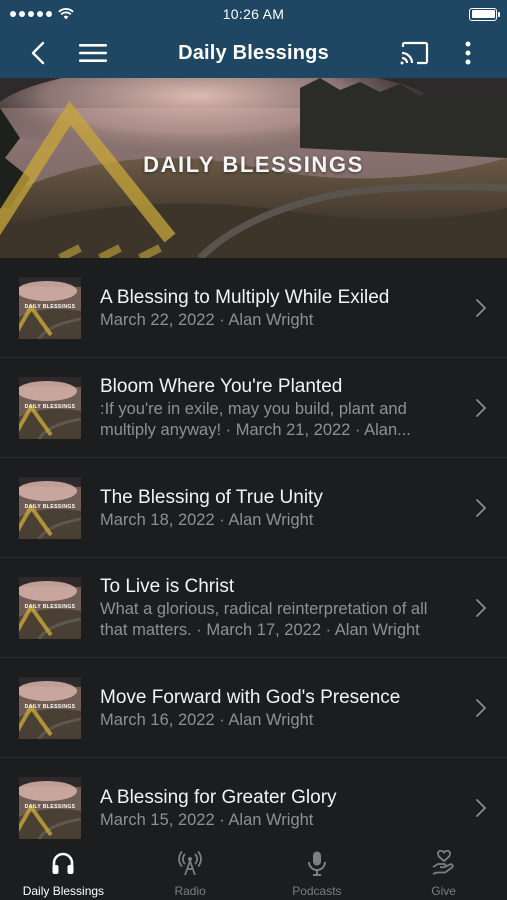  I want to click on episode-title: The Blessing of True Unity, so click(211, 497).